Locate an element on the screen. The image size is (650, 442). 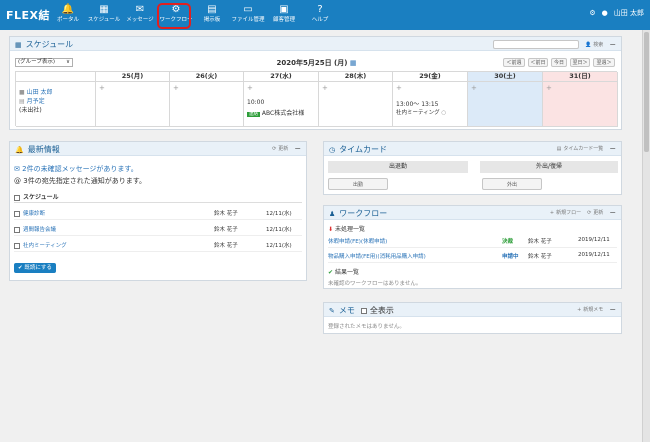
envelope-icon: ✉ is located at coordinates (140, 9).